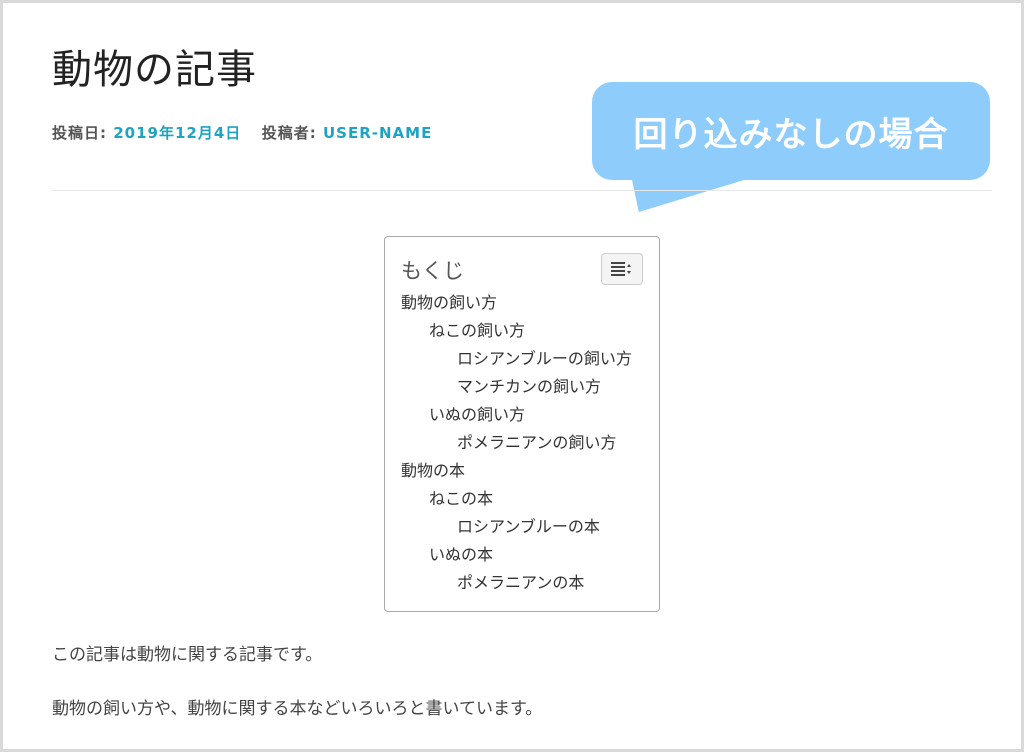  I want to click on body-paragraph-1: この記事は動物に関する記事です。, so click(187, 655).